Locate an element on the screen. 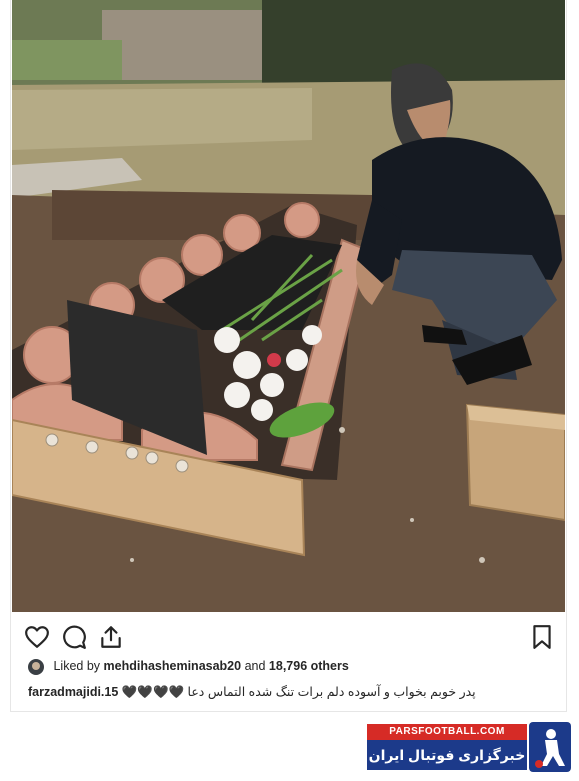  watermark-tagline: خبرگزاری فوتبال ایران is located at coordinates (447, 755).